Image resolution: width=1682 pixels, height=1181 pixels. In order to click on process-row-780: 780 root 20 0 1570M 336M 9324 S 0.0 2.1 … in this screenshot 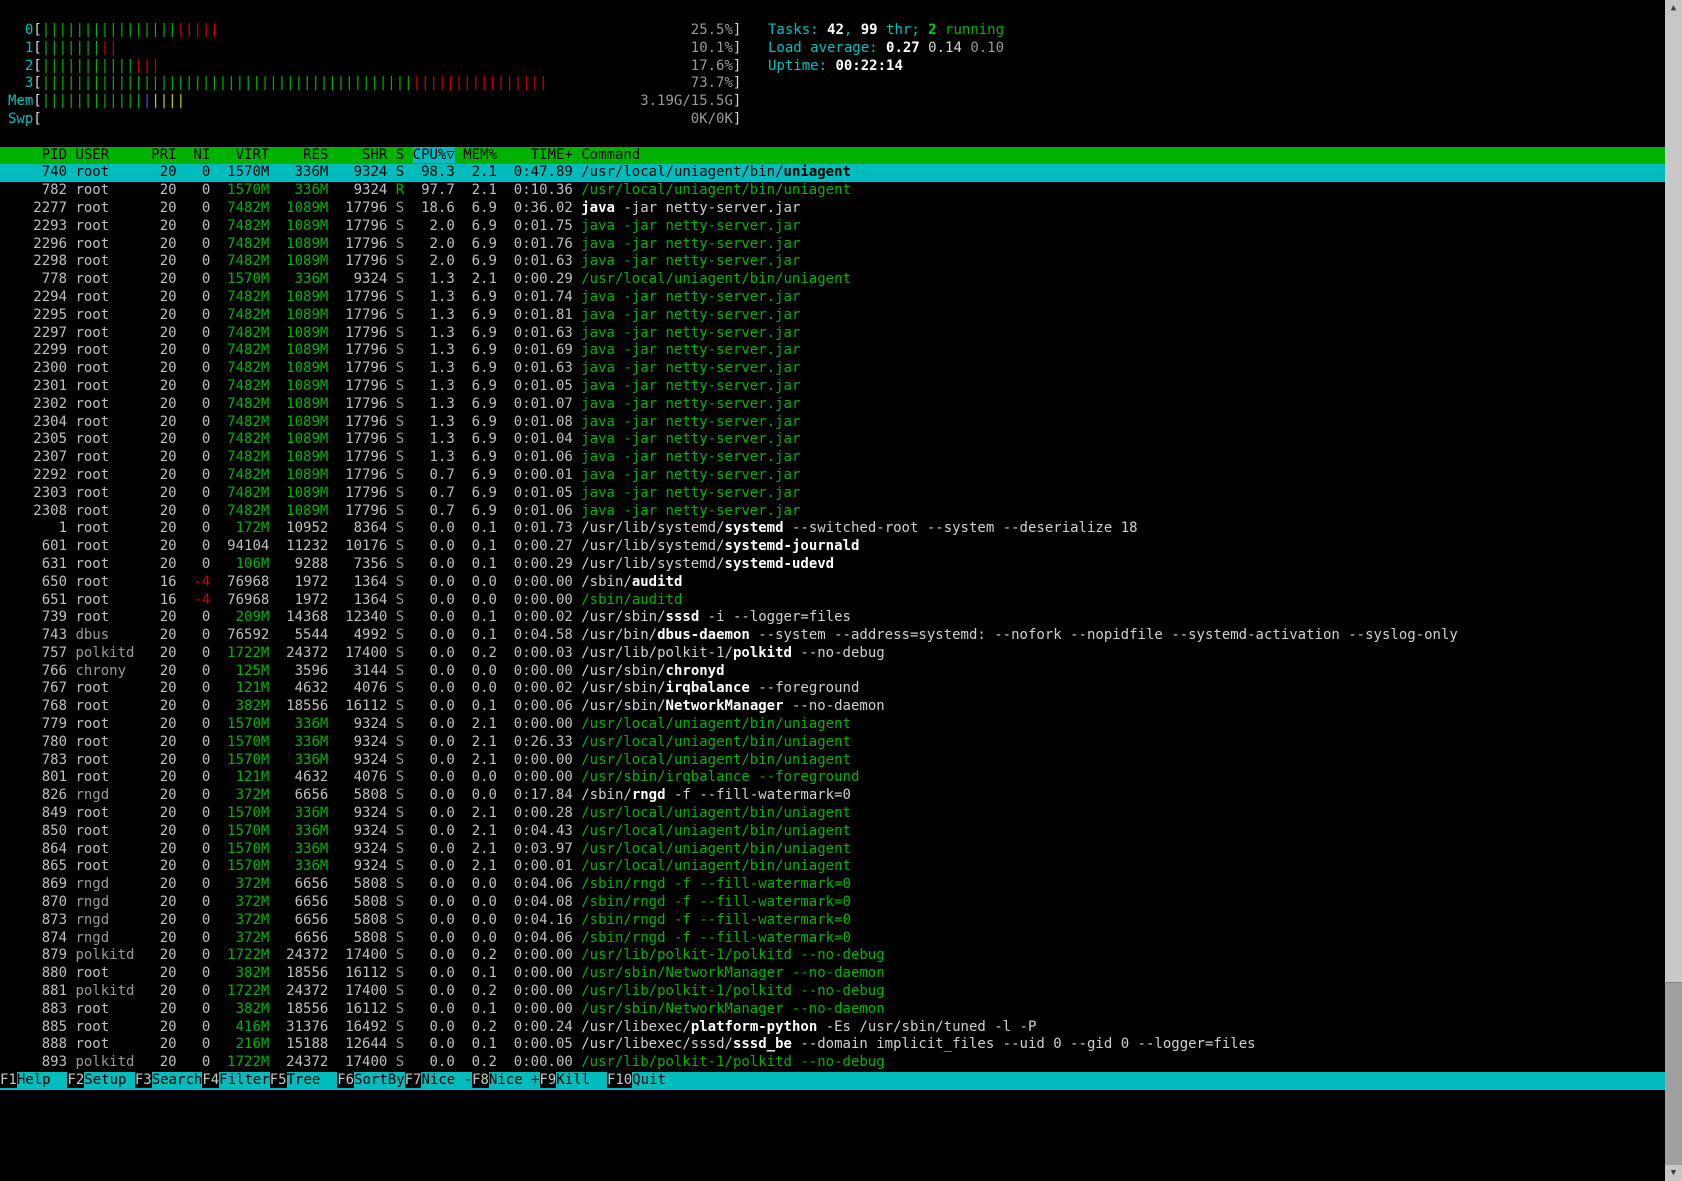, I will do `click(832, 743)`.